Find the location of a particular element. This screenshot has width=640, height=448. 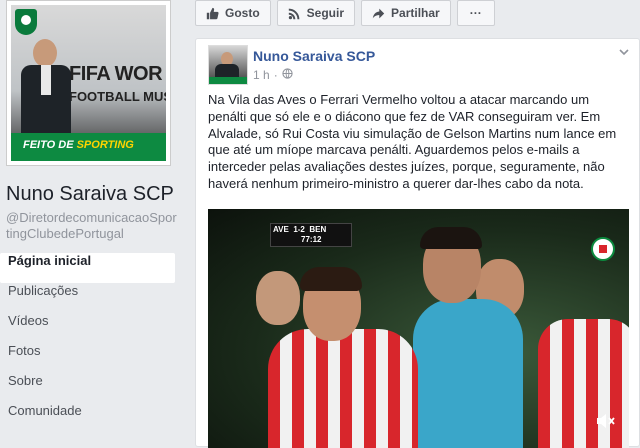

share-button: Partilhar is located at coordinates (406, 13).